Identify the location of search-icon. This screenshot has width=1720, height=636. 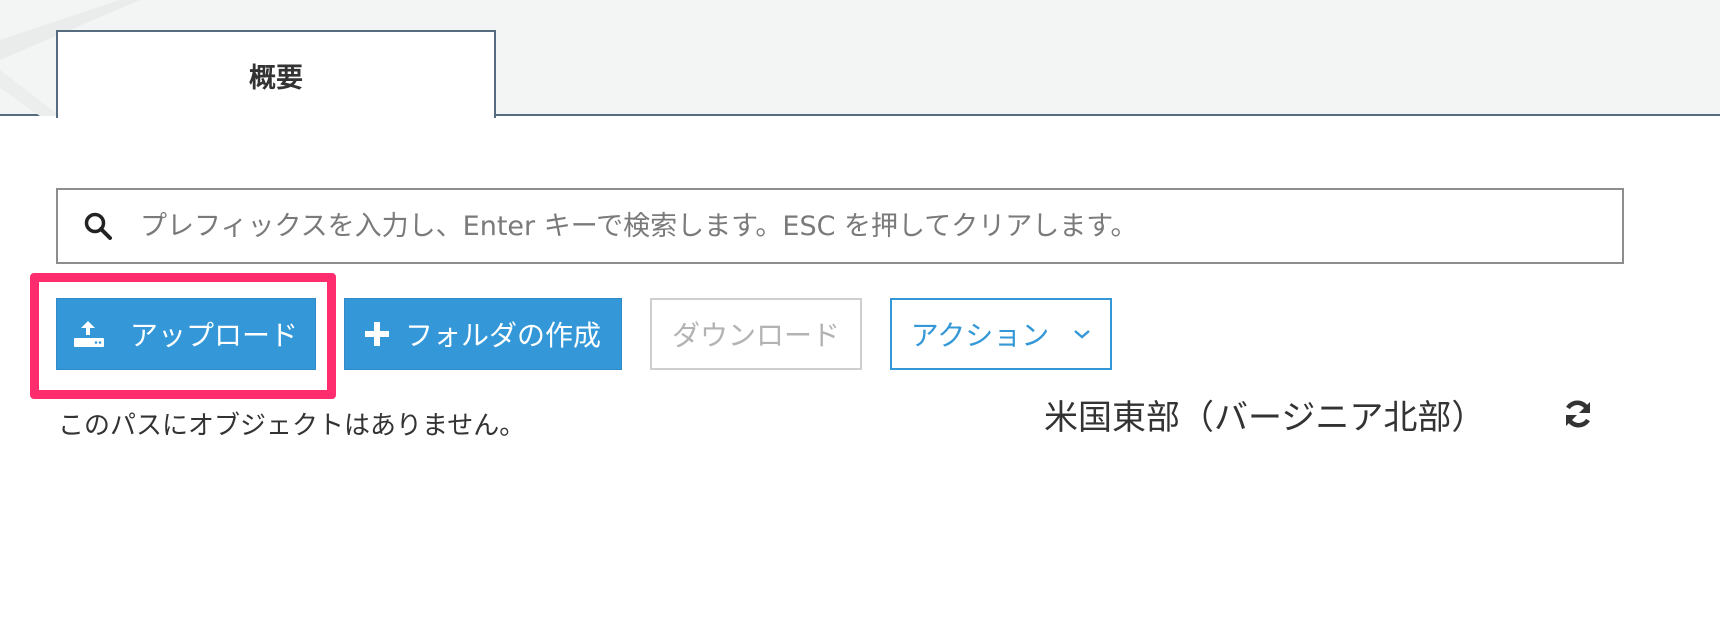
(98, 226).